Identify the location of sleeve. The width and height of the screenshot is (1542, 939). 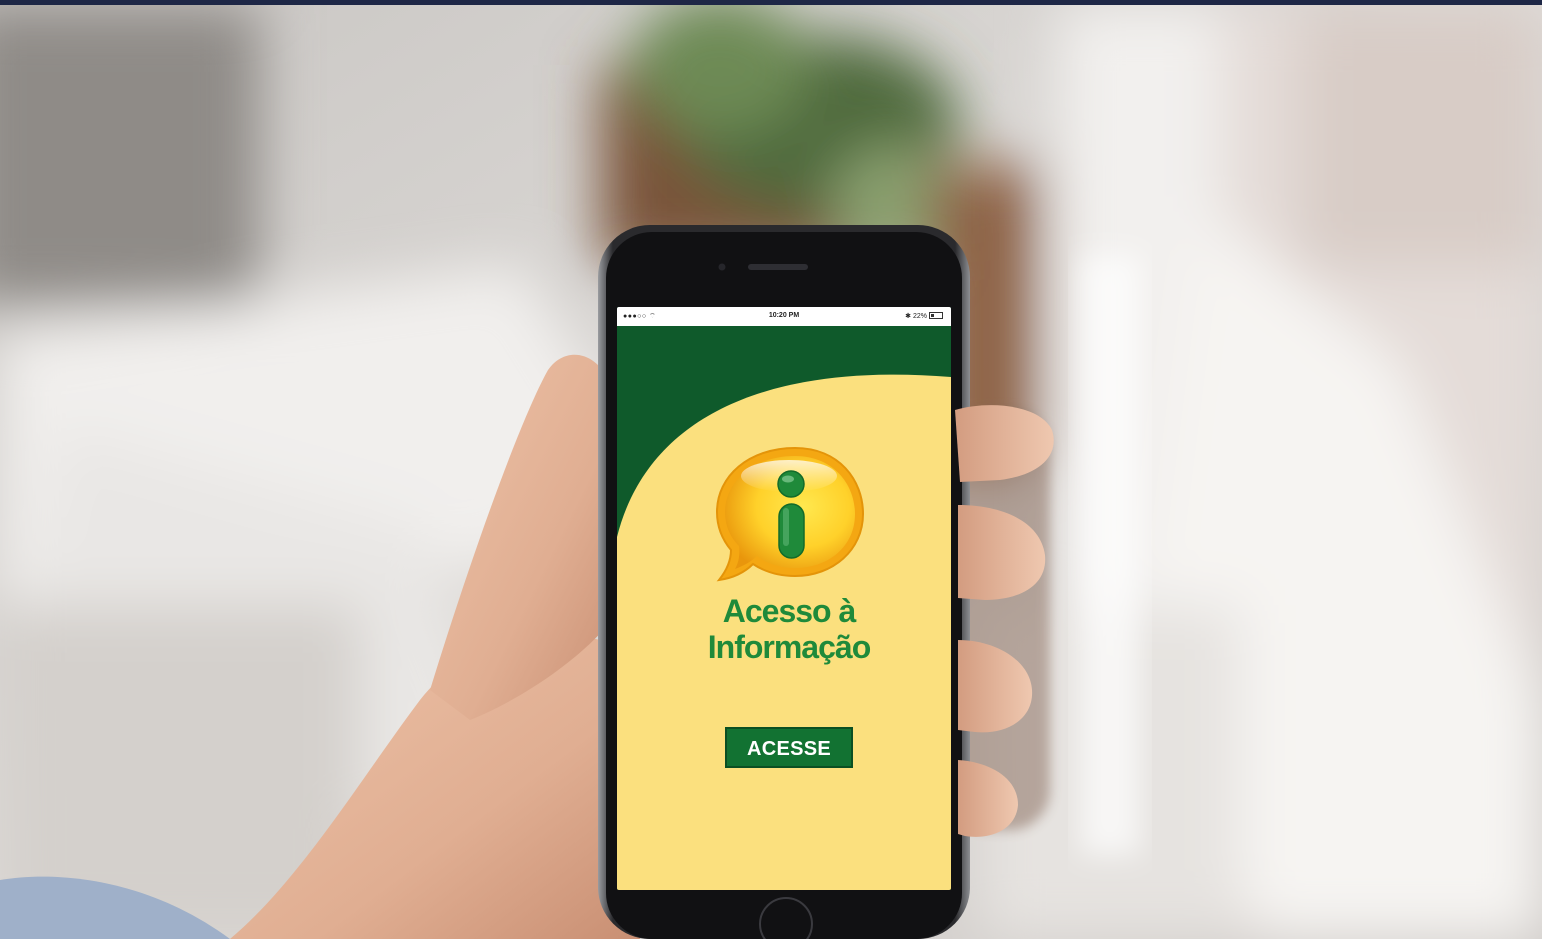
(115, 907).